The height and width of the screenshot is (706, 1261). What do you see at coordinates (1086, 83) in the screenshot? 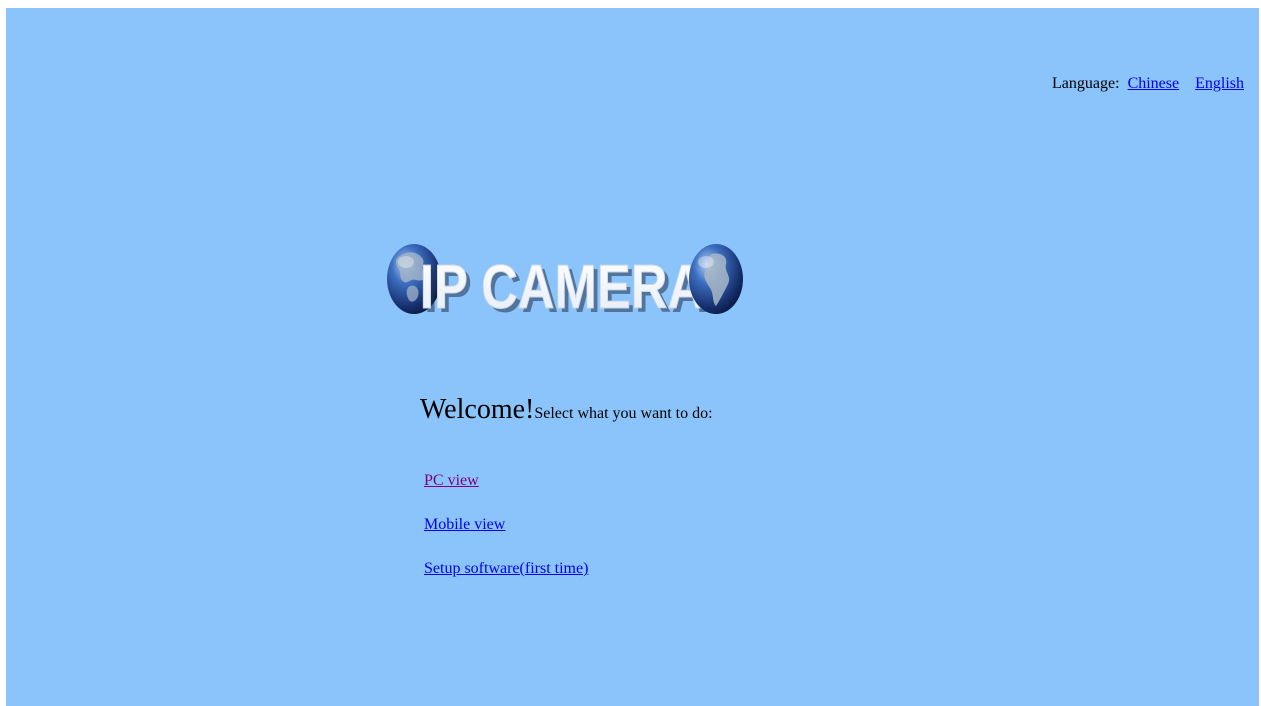
I see `language-label: Language:` at bounding box center [1086, 83].